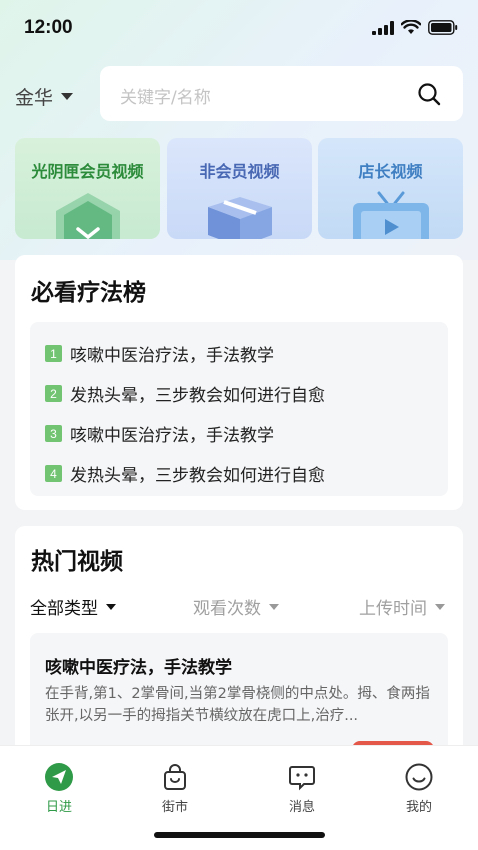 Image resolution: width=478 pixels, height=850 pixels. I want to click on rank-badge: 2, so click(53, 393).